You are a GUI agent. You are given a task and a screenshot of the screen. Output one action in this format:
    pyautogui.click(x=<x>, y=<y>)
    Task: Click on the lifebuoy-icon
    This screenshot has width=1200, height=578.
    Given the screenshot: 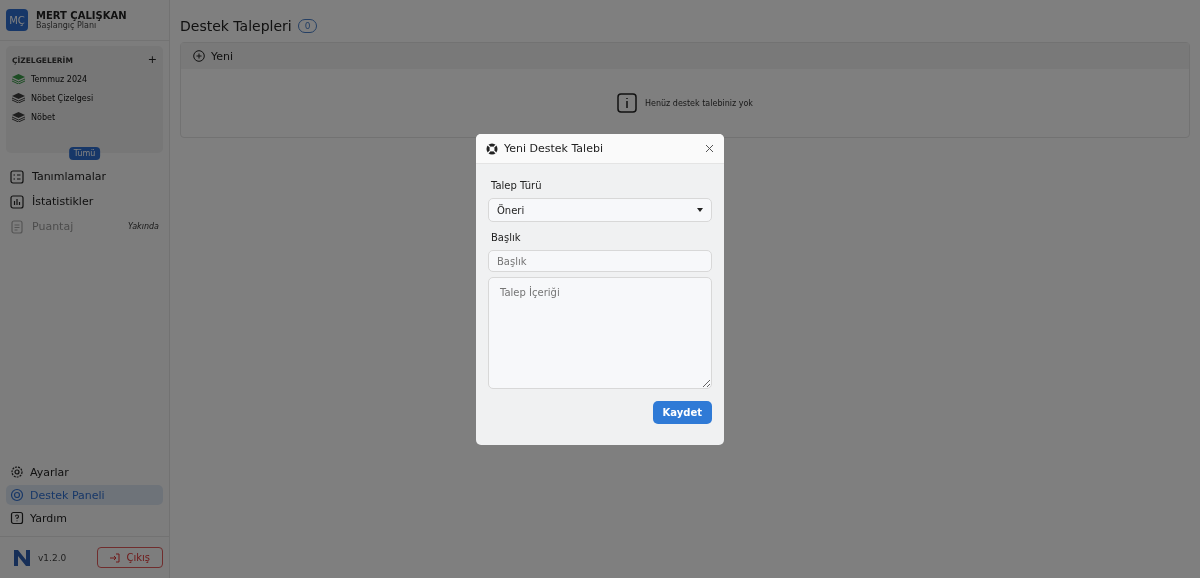 What is the action you would take?
    pyautogui.click(x=492, y=148)
    